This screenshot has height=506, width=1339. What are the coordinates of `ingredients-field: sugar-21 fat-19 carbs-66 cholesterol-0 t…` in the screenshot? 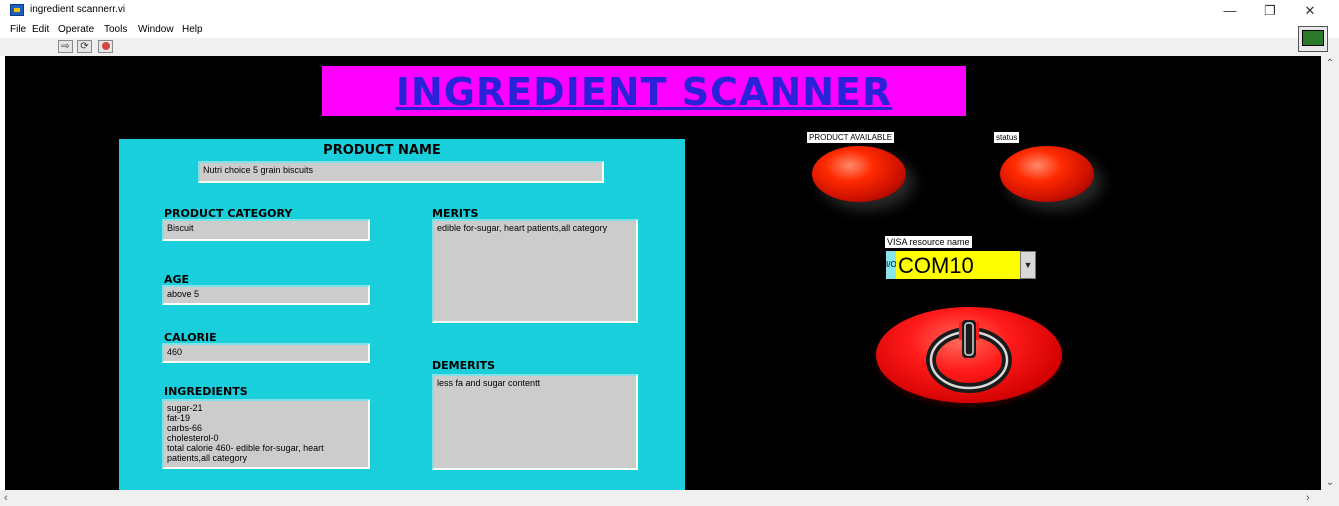 It's located at (266, 434).